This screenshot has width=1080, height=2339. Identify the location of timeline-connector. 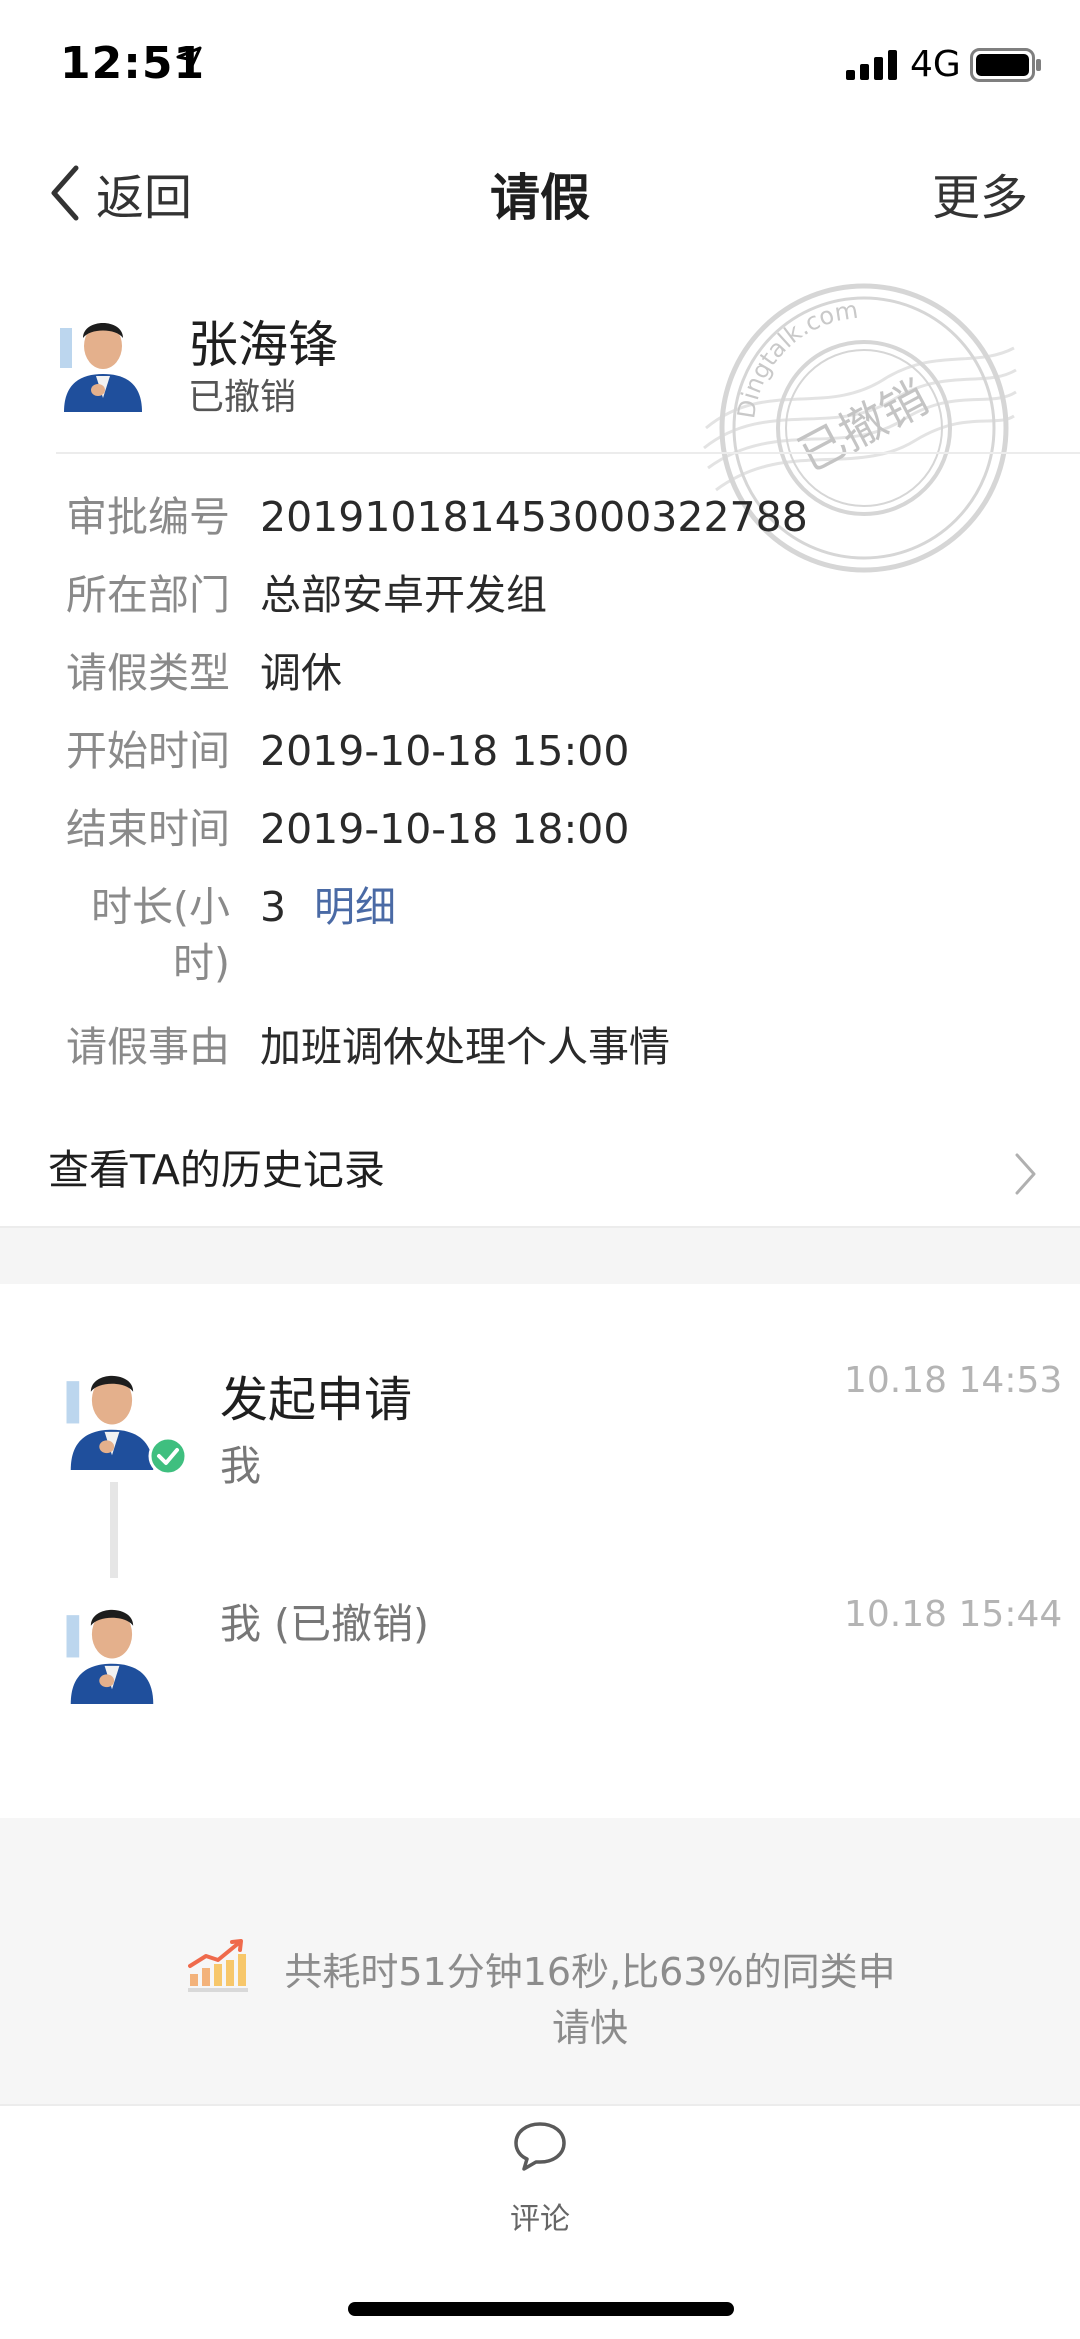
(114, 1530).